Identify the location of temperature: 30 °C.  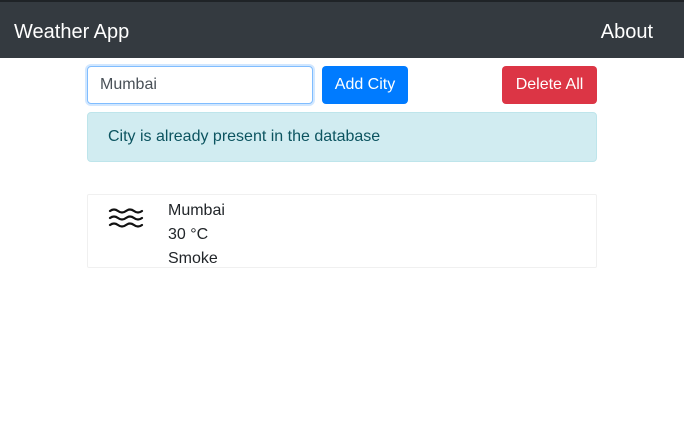
(188, 234).